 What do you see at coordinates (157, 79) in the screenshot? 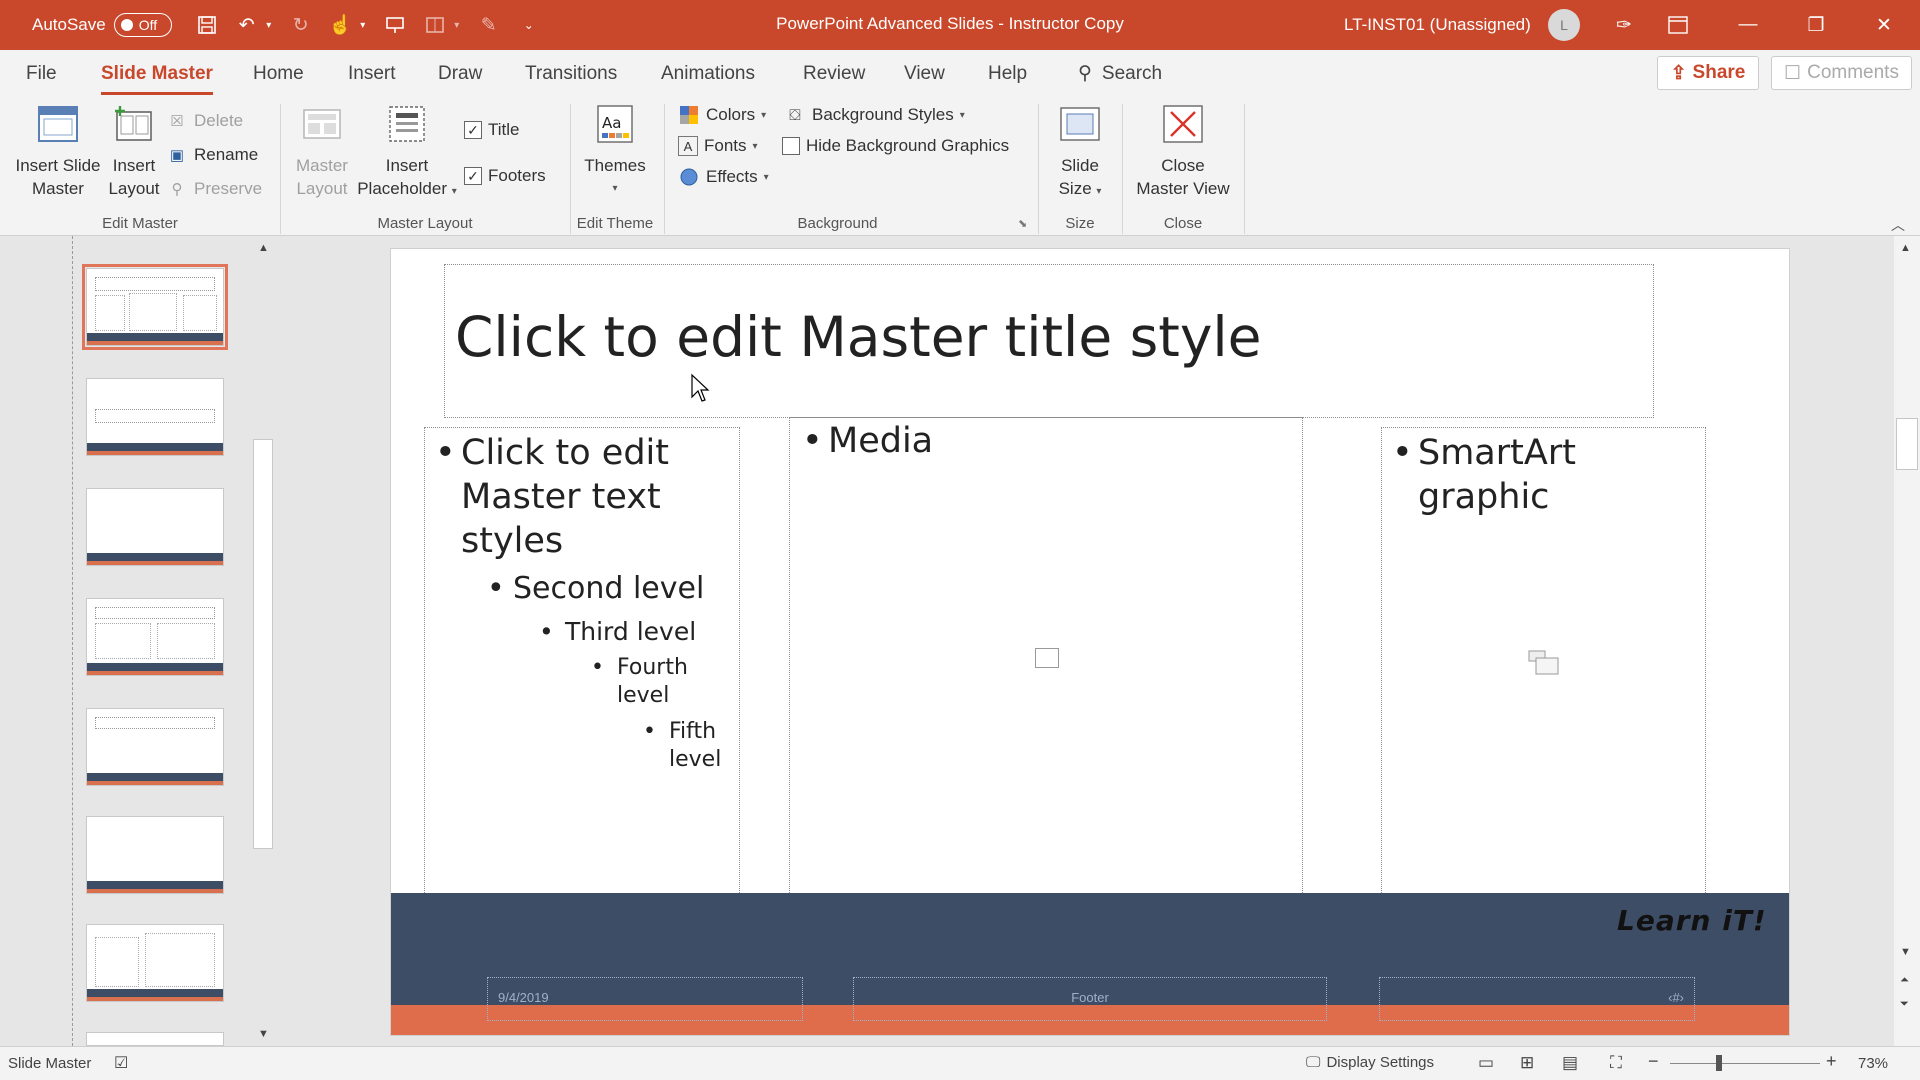
I see `tab-slide-master: Slide Master` at bounding box center [157, 79].